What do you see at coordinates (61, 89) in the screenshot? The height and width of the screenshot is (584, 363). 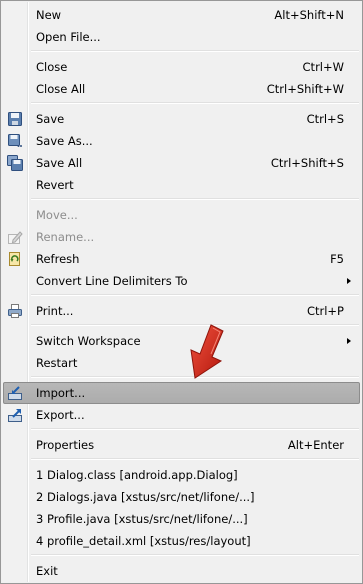 I see `menu-item-label: Close All` at bounding box center [61, 89].